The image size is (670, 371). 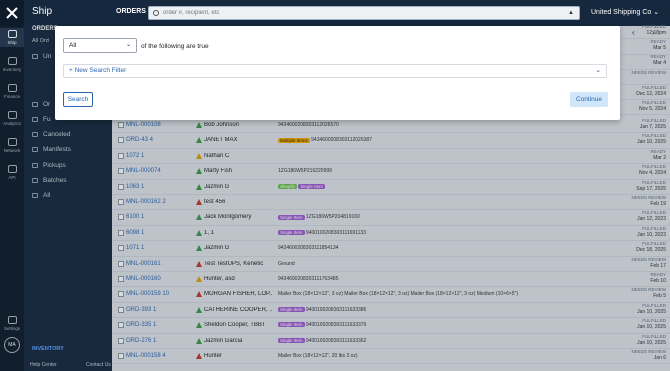 What do you see at coordinates (42, 11) in the screenshot?
I see `nav-title: Ship` at bounding box center [42, 11].